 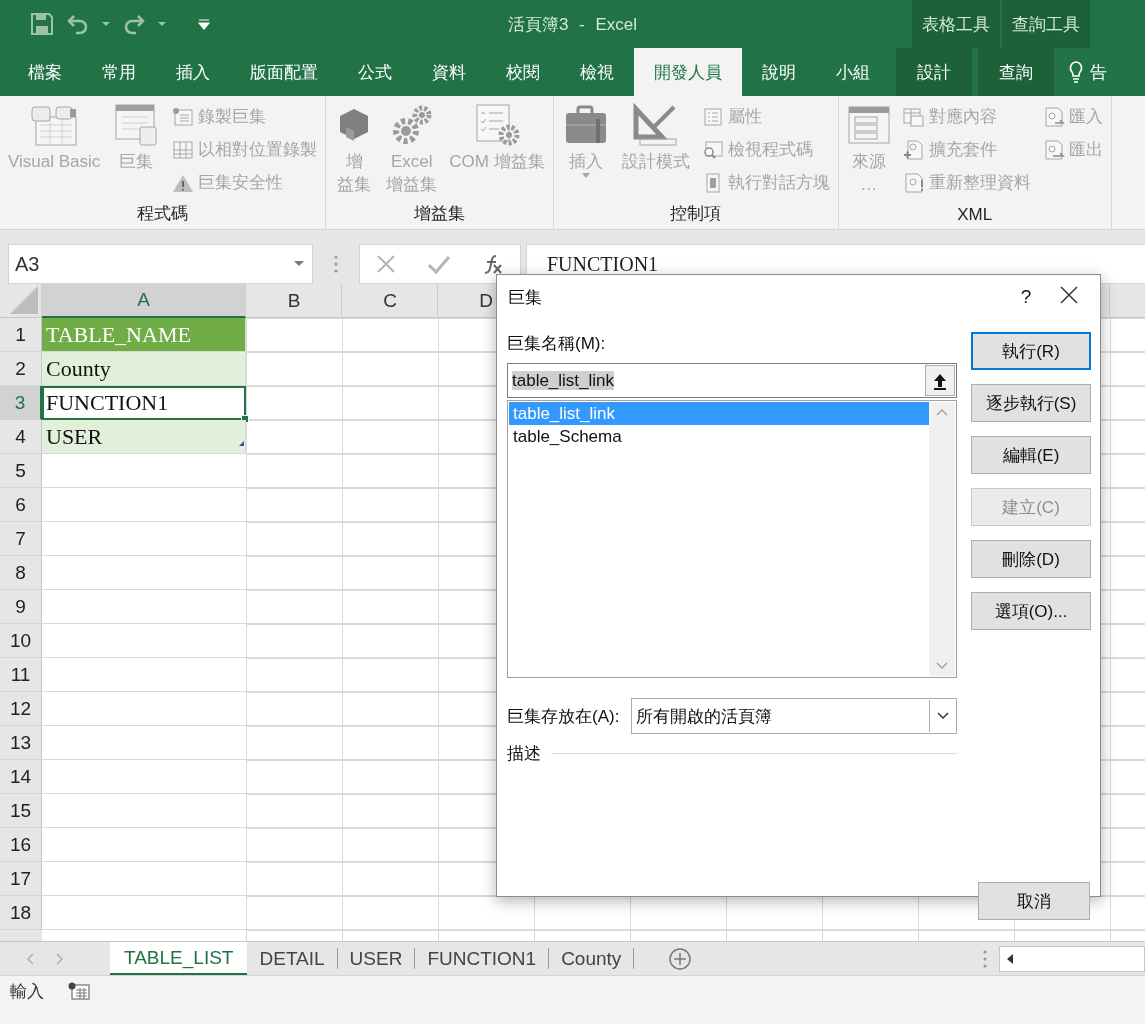 What do you see at coordinates (21, 641) in the screenshot?
I see `row-header: 10` at bounding box center [21, 641].